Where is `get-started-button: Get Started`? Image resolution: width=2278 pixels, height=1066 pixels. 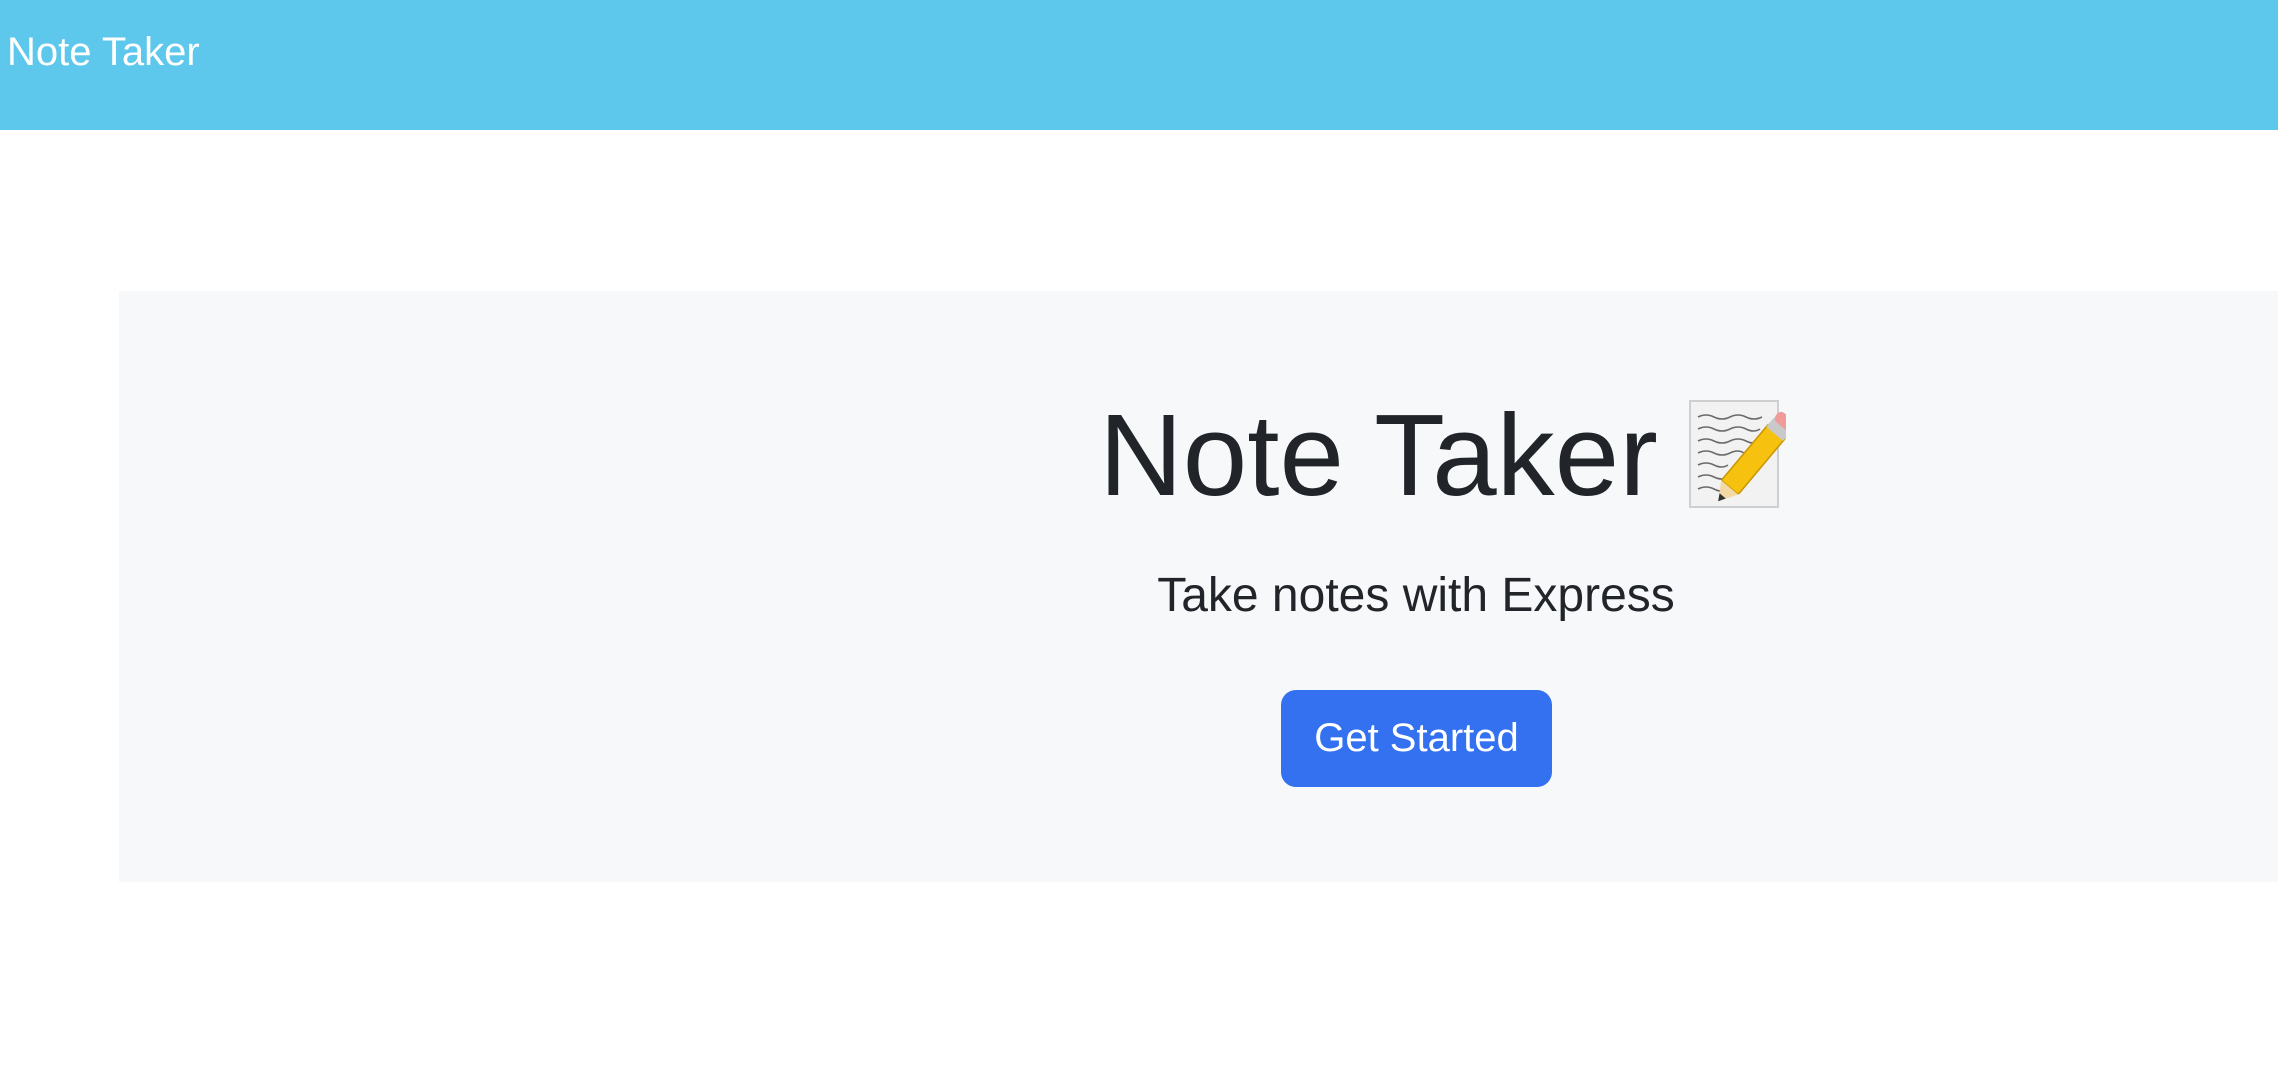 get-started-button: Get Started is located at coordinates (1416, 738).